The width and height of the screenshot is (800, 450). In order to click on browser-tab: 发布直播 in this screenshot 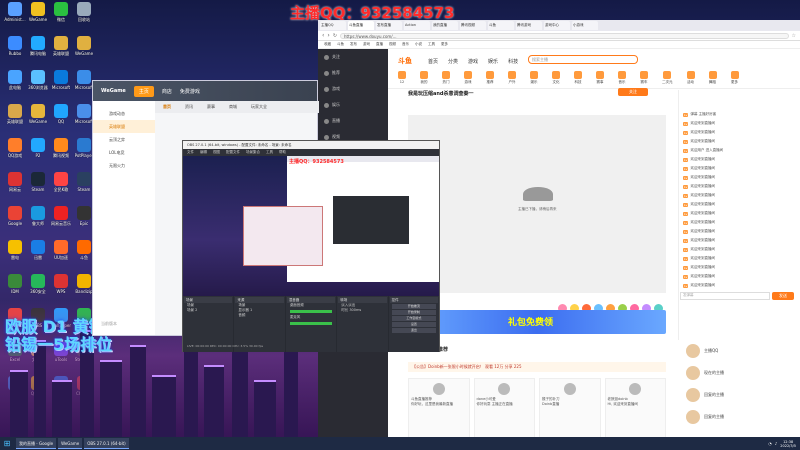, I will do `click(389, 25)`.